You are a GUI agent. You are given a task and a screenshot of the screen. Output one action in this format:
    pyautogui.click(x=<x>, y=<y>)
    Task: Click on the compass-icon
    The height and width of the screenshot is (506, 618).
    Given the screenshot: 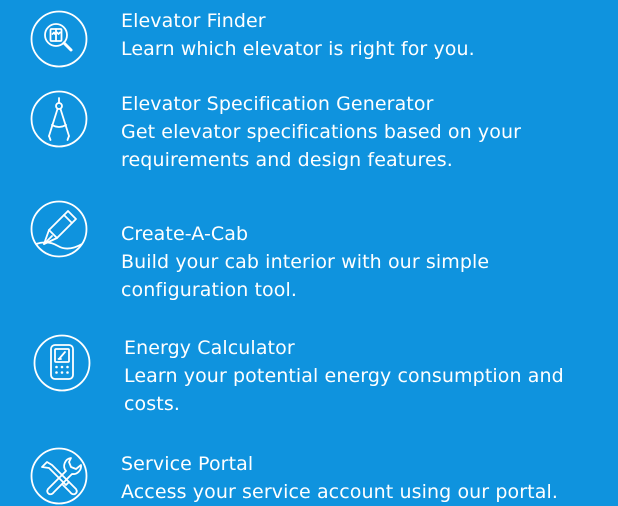 What is the action you would take?
    pyautogui.click(x=59, y=119)
    